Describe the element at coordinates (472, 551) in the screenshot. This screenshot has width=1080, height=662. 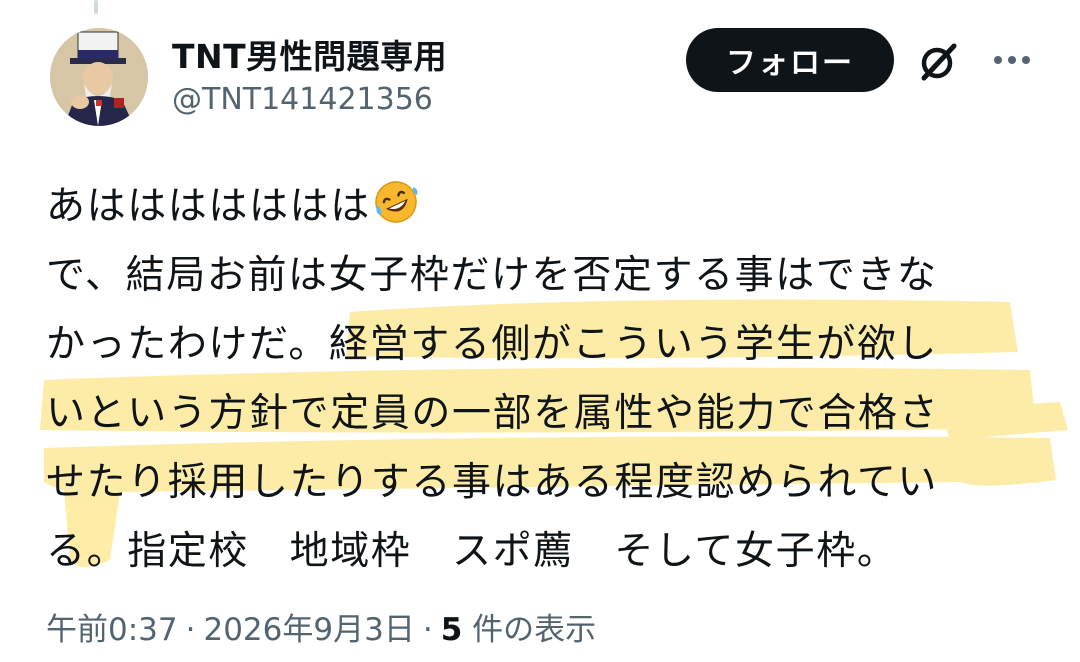
I see `tweet-text-line: る。指定校 地域枠 スポ薦 そして女子枠。` at that location.